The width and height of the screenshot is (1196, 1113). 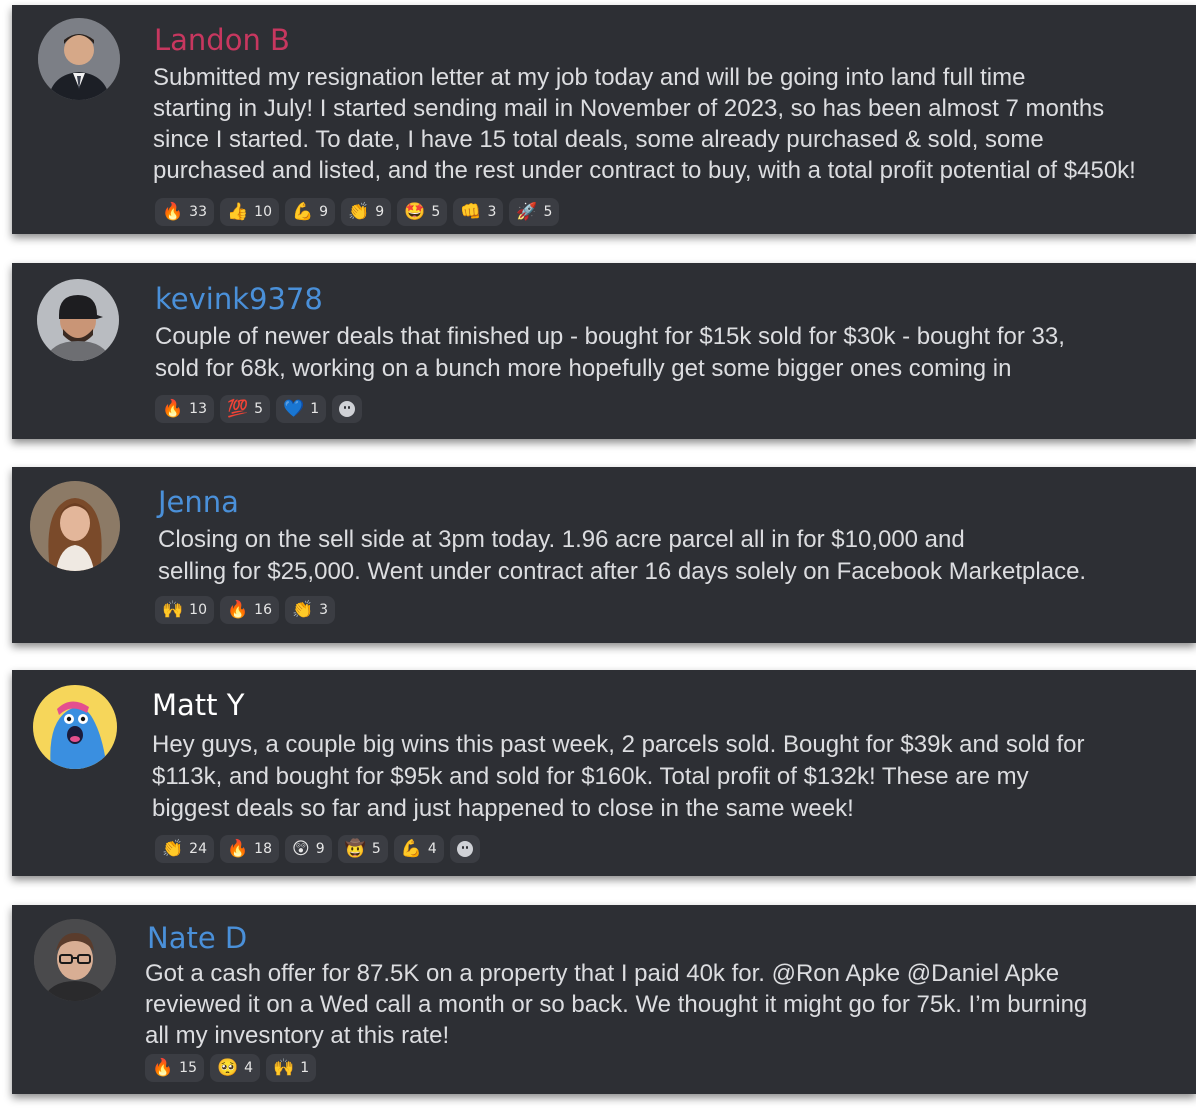 I want to click on hundred-points-icon: 💯, so click(x=238, y=408).